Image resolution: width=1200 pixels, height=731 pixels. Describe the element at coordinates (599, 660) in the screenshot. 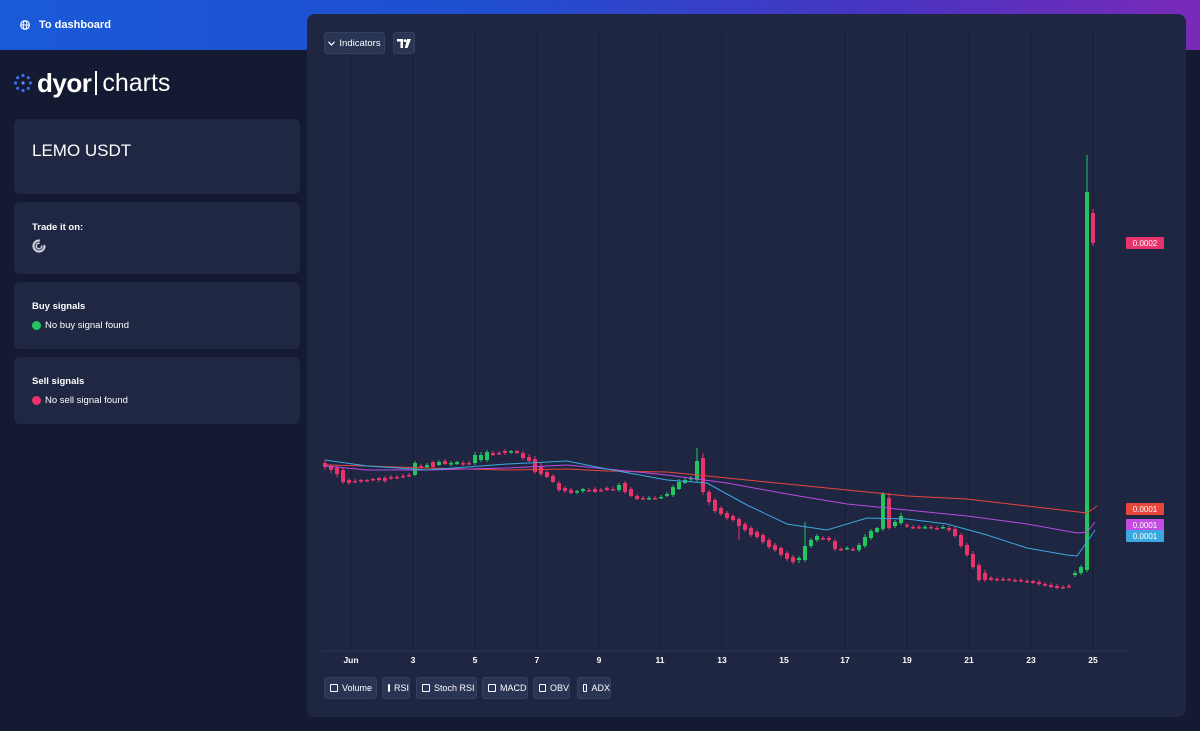

I see `x-tick-label: 9` at that location.